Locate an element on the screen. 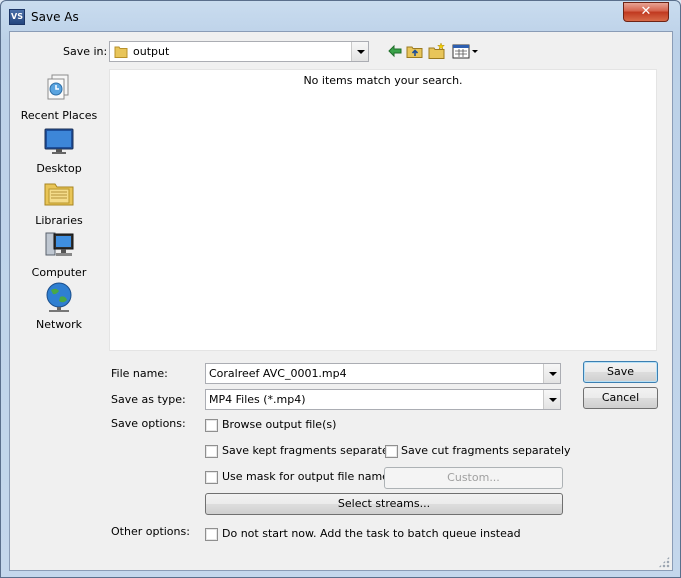 The height and width of the screenshot is (578, 681). browse-output-checkbox is located at coordinates (211, 425).